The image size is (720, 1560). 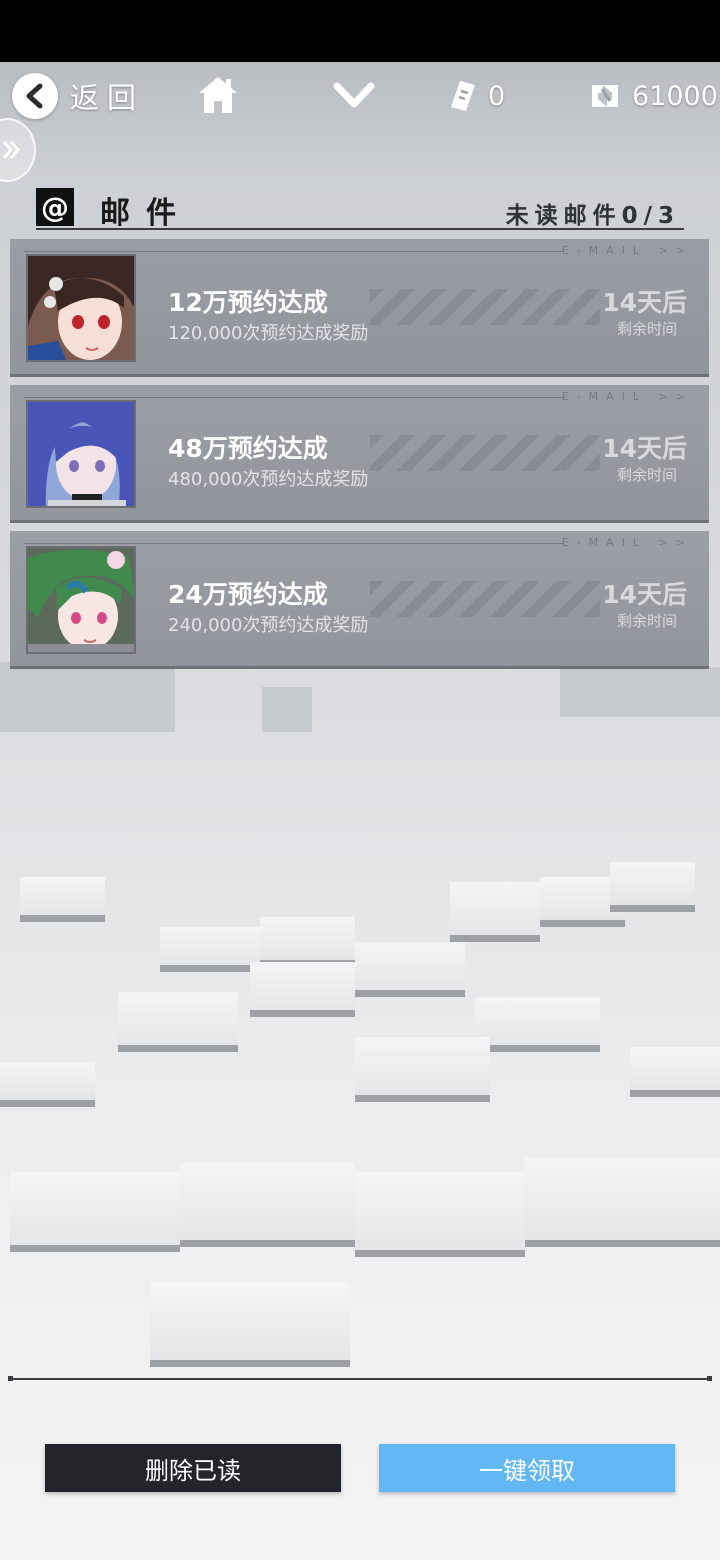 I want to click on home-button, so click(x=218, y=95).